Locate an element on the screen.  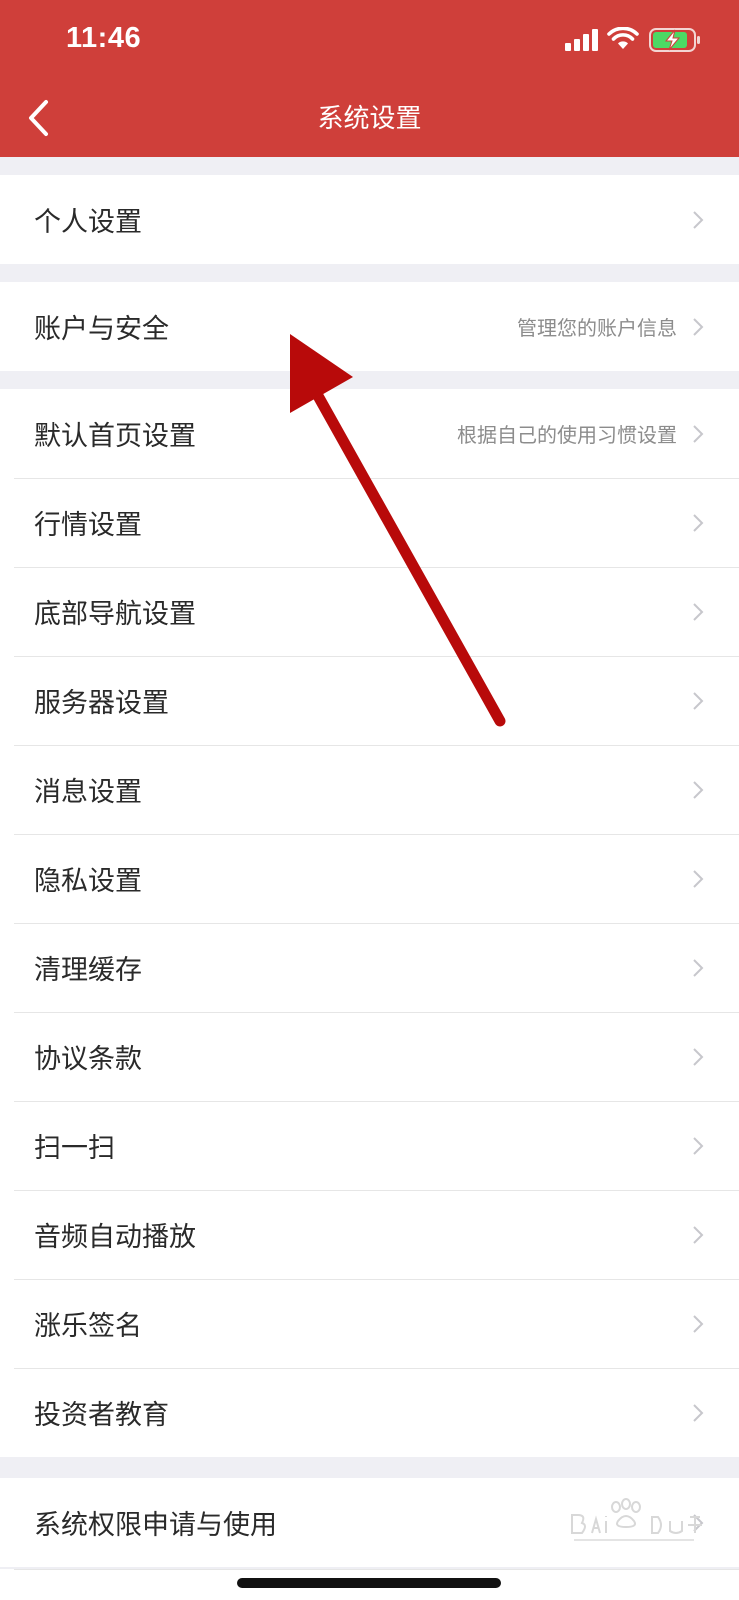
settings-group-personal: 个人设置 is located at coordinates (369, 219).